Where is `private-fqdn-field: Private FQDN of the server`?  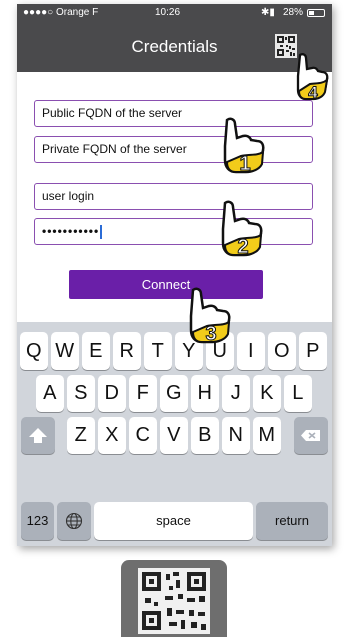 private-fqdn-field: Private FQDN of the server is located at coordinates (173, 149).